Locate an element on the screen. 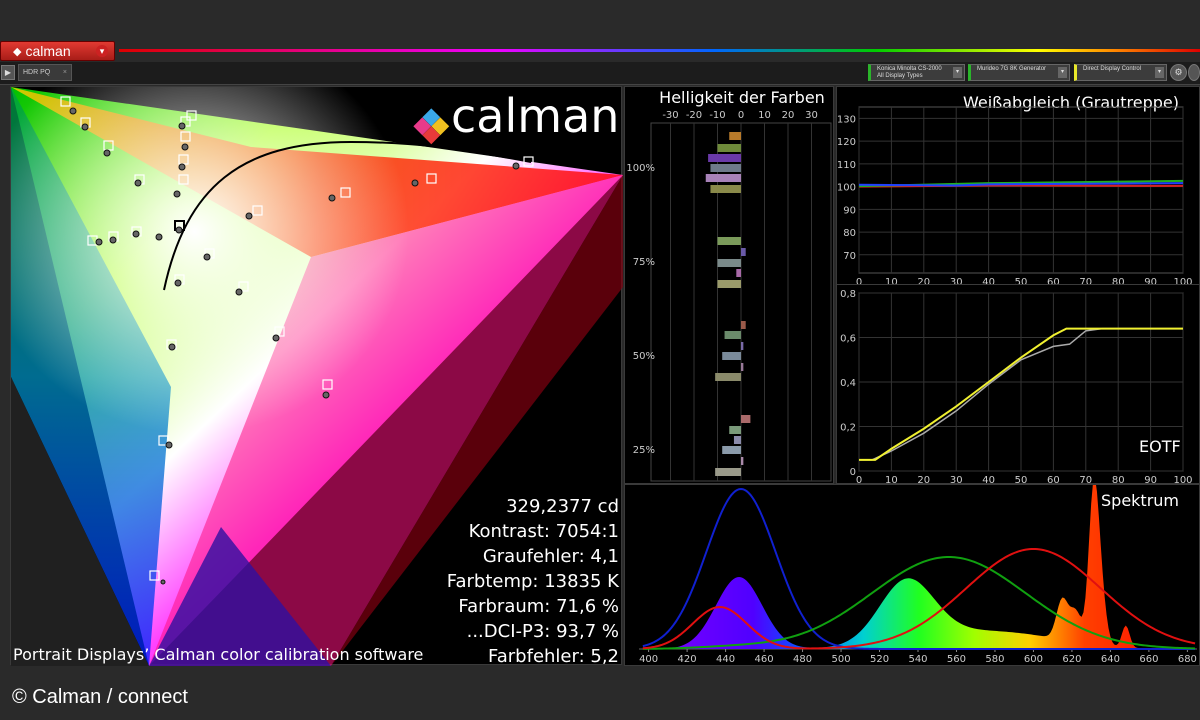 The image size is (1200, 720). y-tick-label: 0,8 is located at coordinates (848, 294).